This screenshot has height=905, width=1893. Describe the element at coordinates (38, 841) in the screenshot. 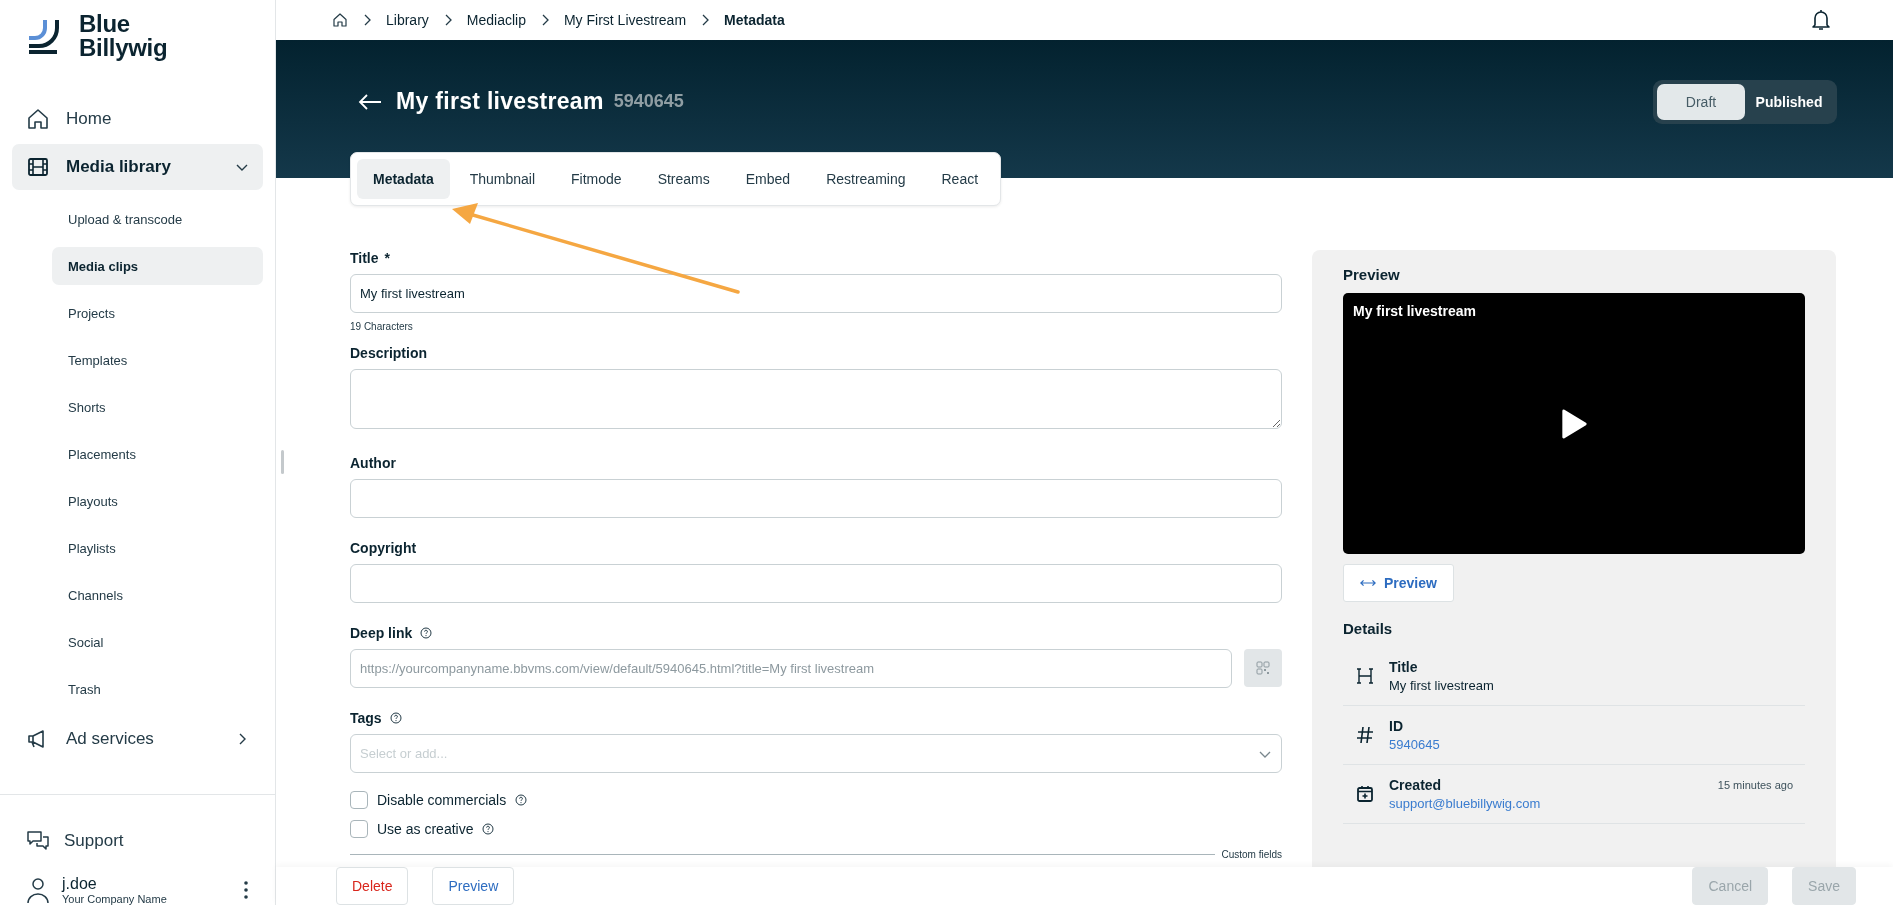

I see `chat-help-icon` at that location.